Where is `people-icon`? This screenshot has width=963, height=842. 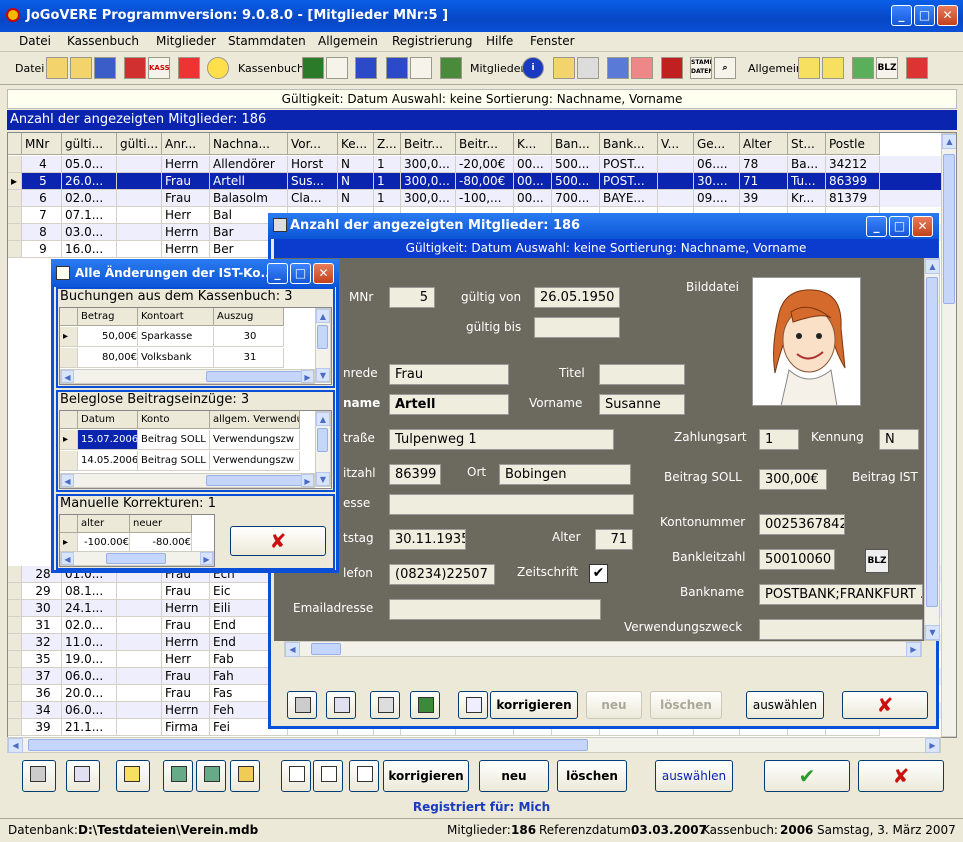 people-icon is located at coordinates (642, 68).